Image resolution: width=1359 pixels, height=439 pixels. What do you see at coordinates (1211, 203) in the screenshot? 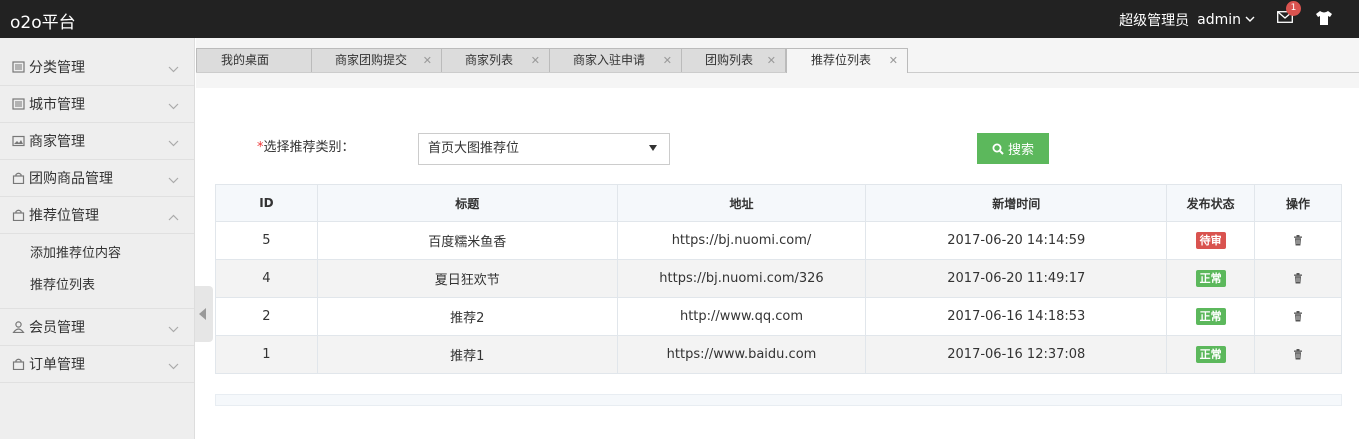
I see `header-status: 发布状态` at bounding box center [1211, 203].